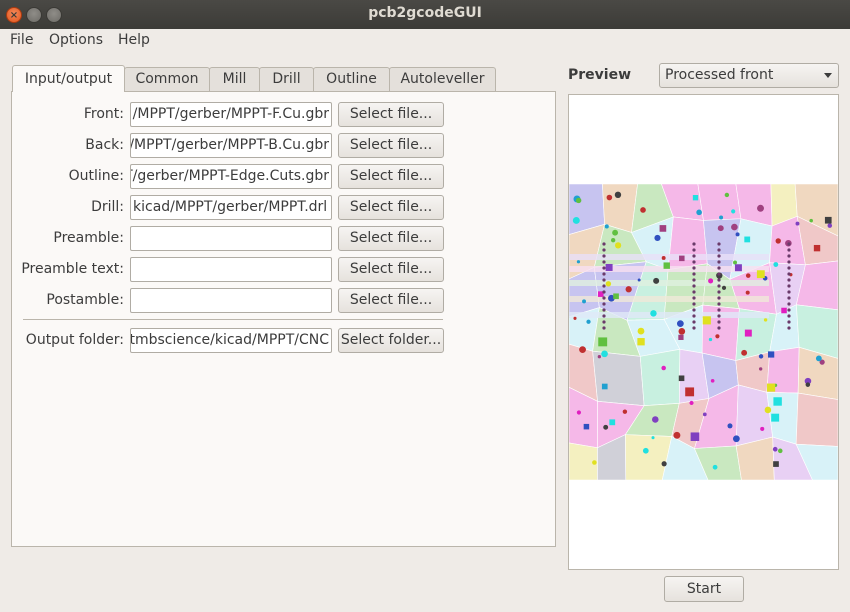  What do you see at coordinates (103, 114) in the screenshot?
I see `front-label: Front:` at bounding box center [103, 114].